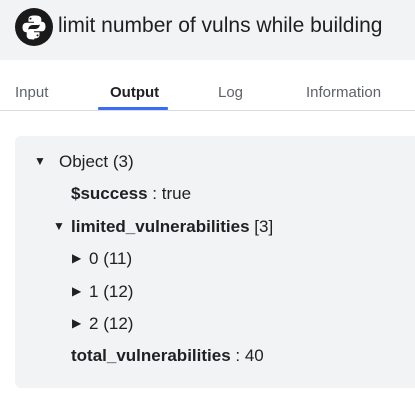  Describe the element at coordinates (31, 92) in the screenshot. I see `tab-input: Input` at that location.